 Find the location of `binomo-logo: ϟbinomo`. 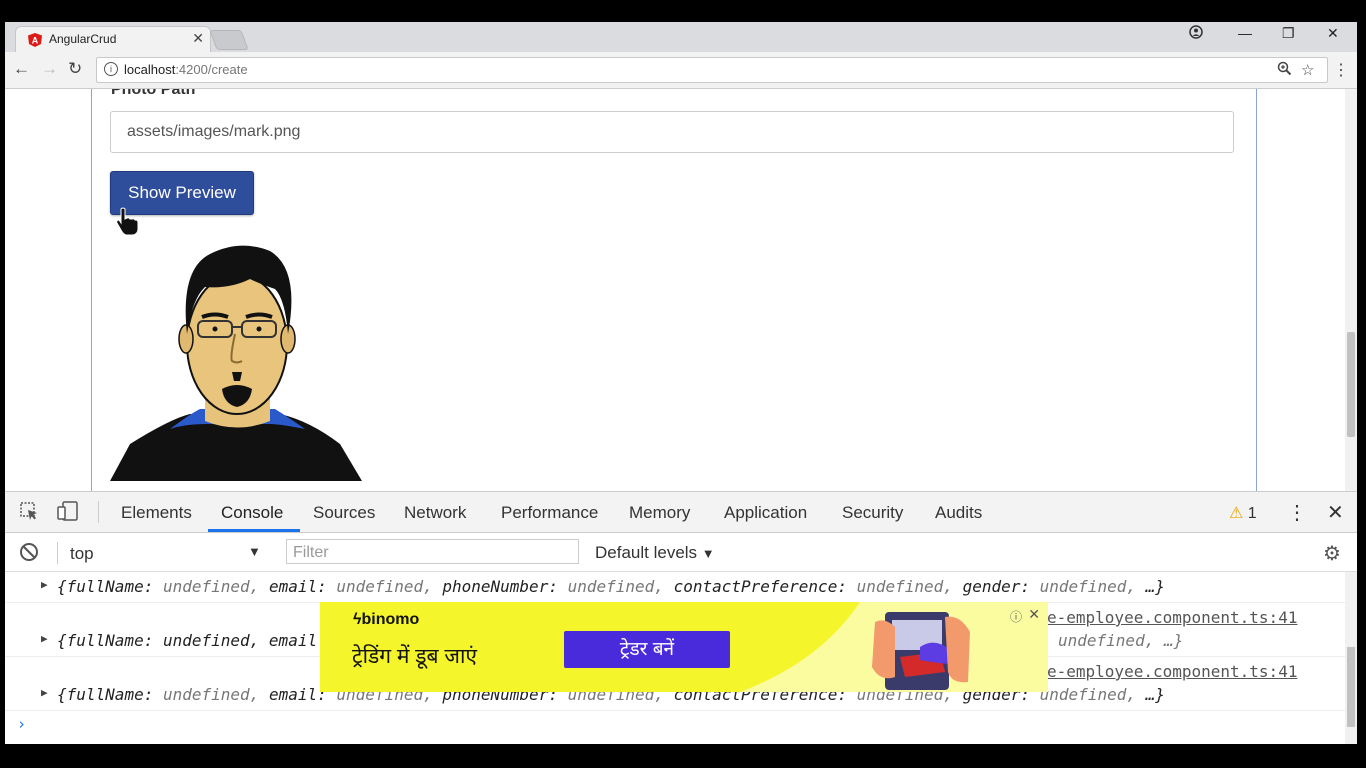

binomo-logo: ϟbinomo is located at coordinates (386, 620).